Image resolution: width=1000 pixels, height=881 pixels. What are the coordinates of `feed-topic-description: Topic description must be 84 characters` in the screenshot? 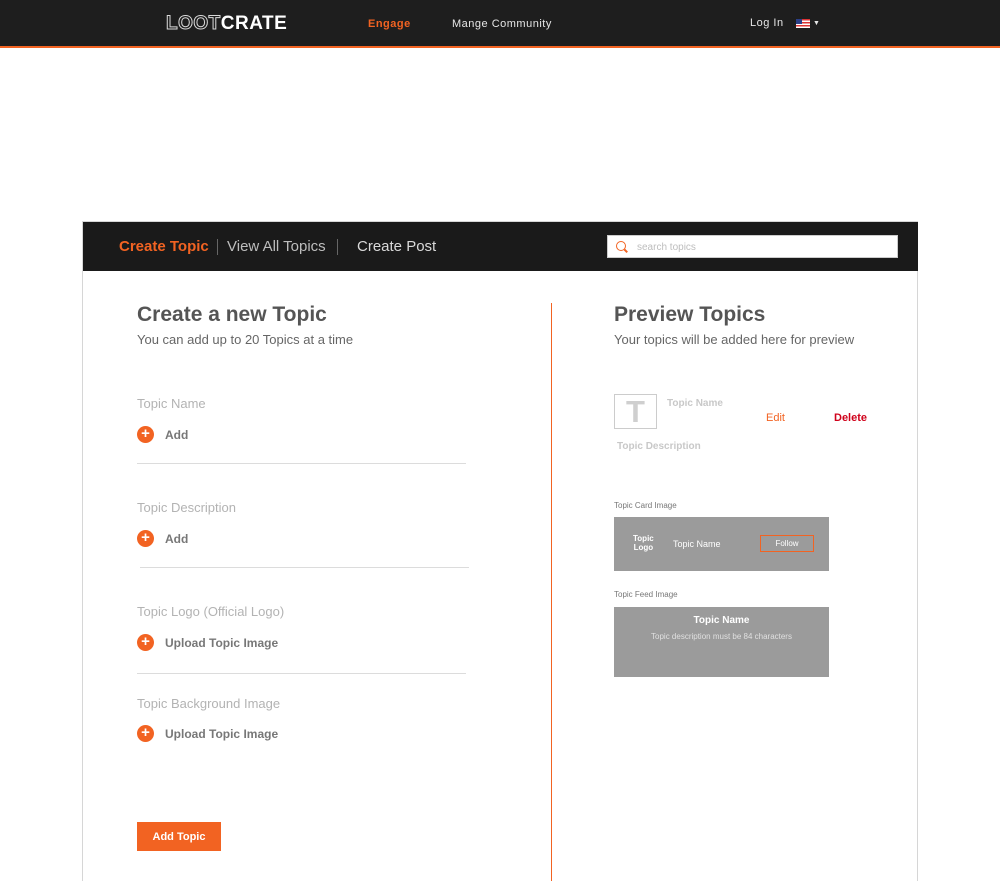 It's located at (721, 636).